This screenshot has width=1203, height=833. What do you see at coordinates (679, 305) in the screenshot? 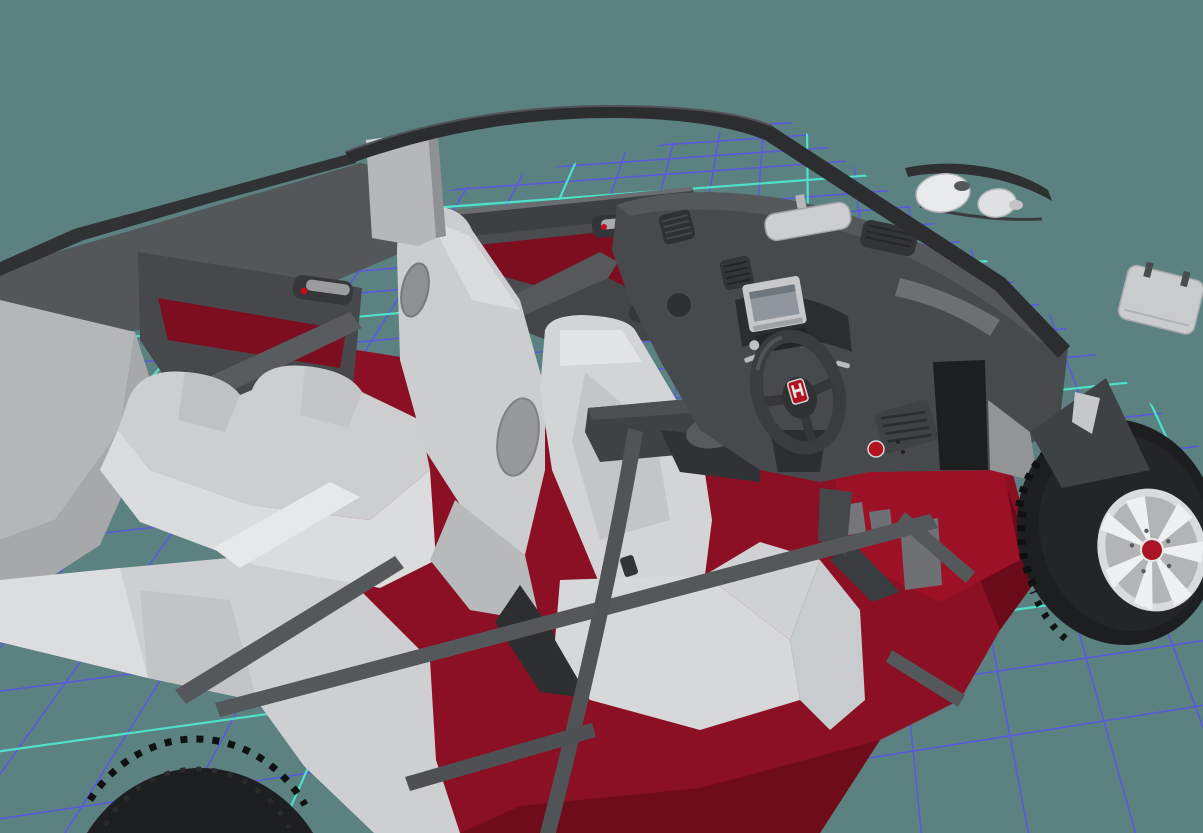
I see `tweeter-speaker` at bounding box center [679, 305].